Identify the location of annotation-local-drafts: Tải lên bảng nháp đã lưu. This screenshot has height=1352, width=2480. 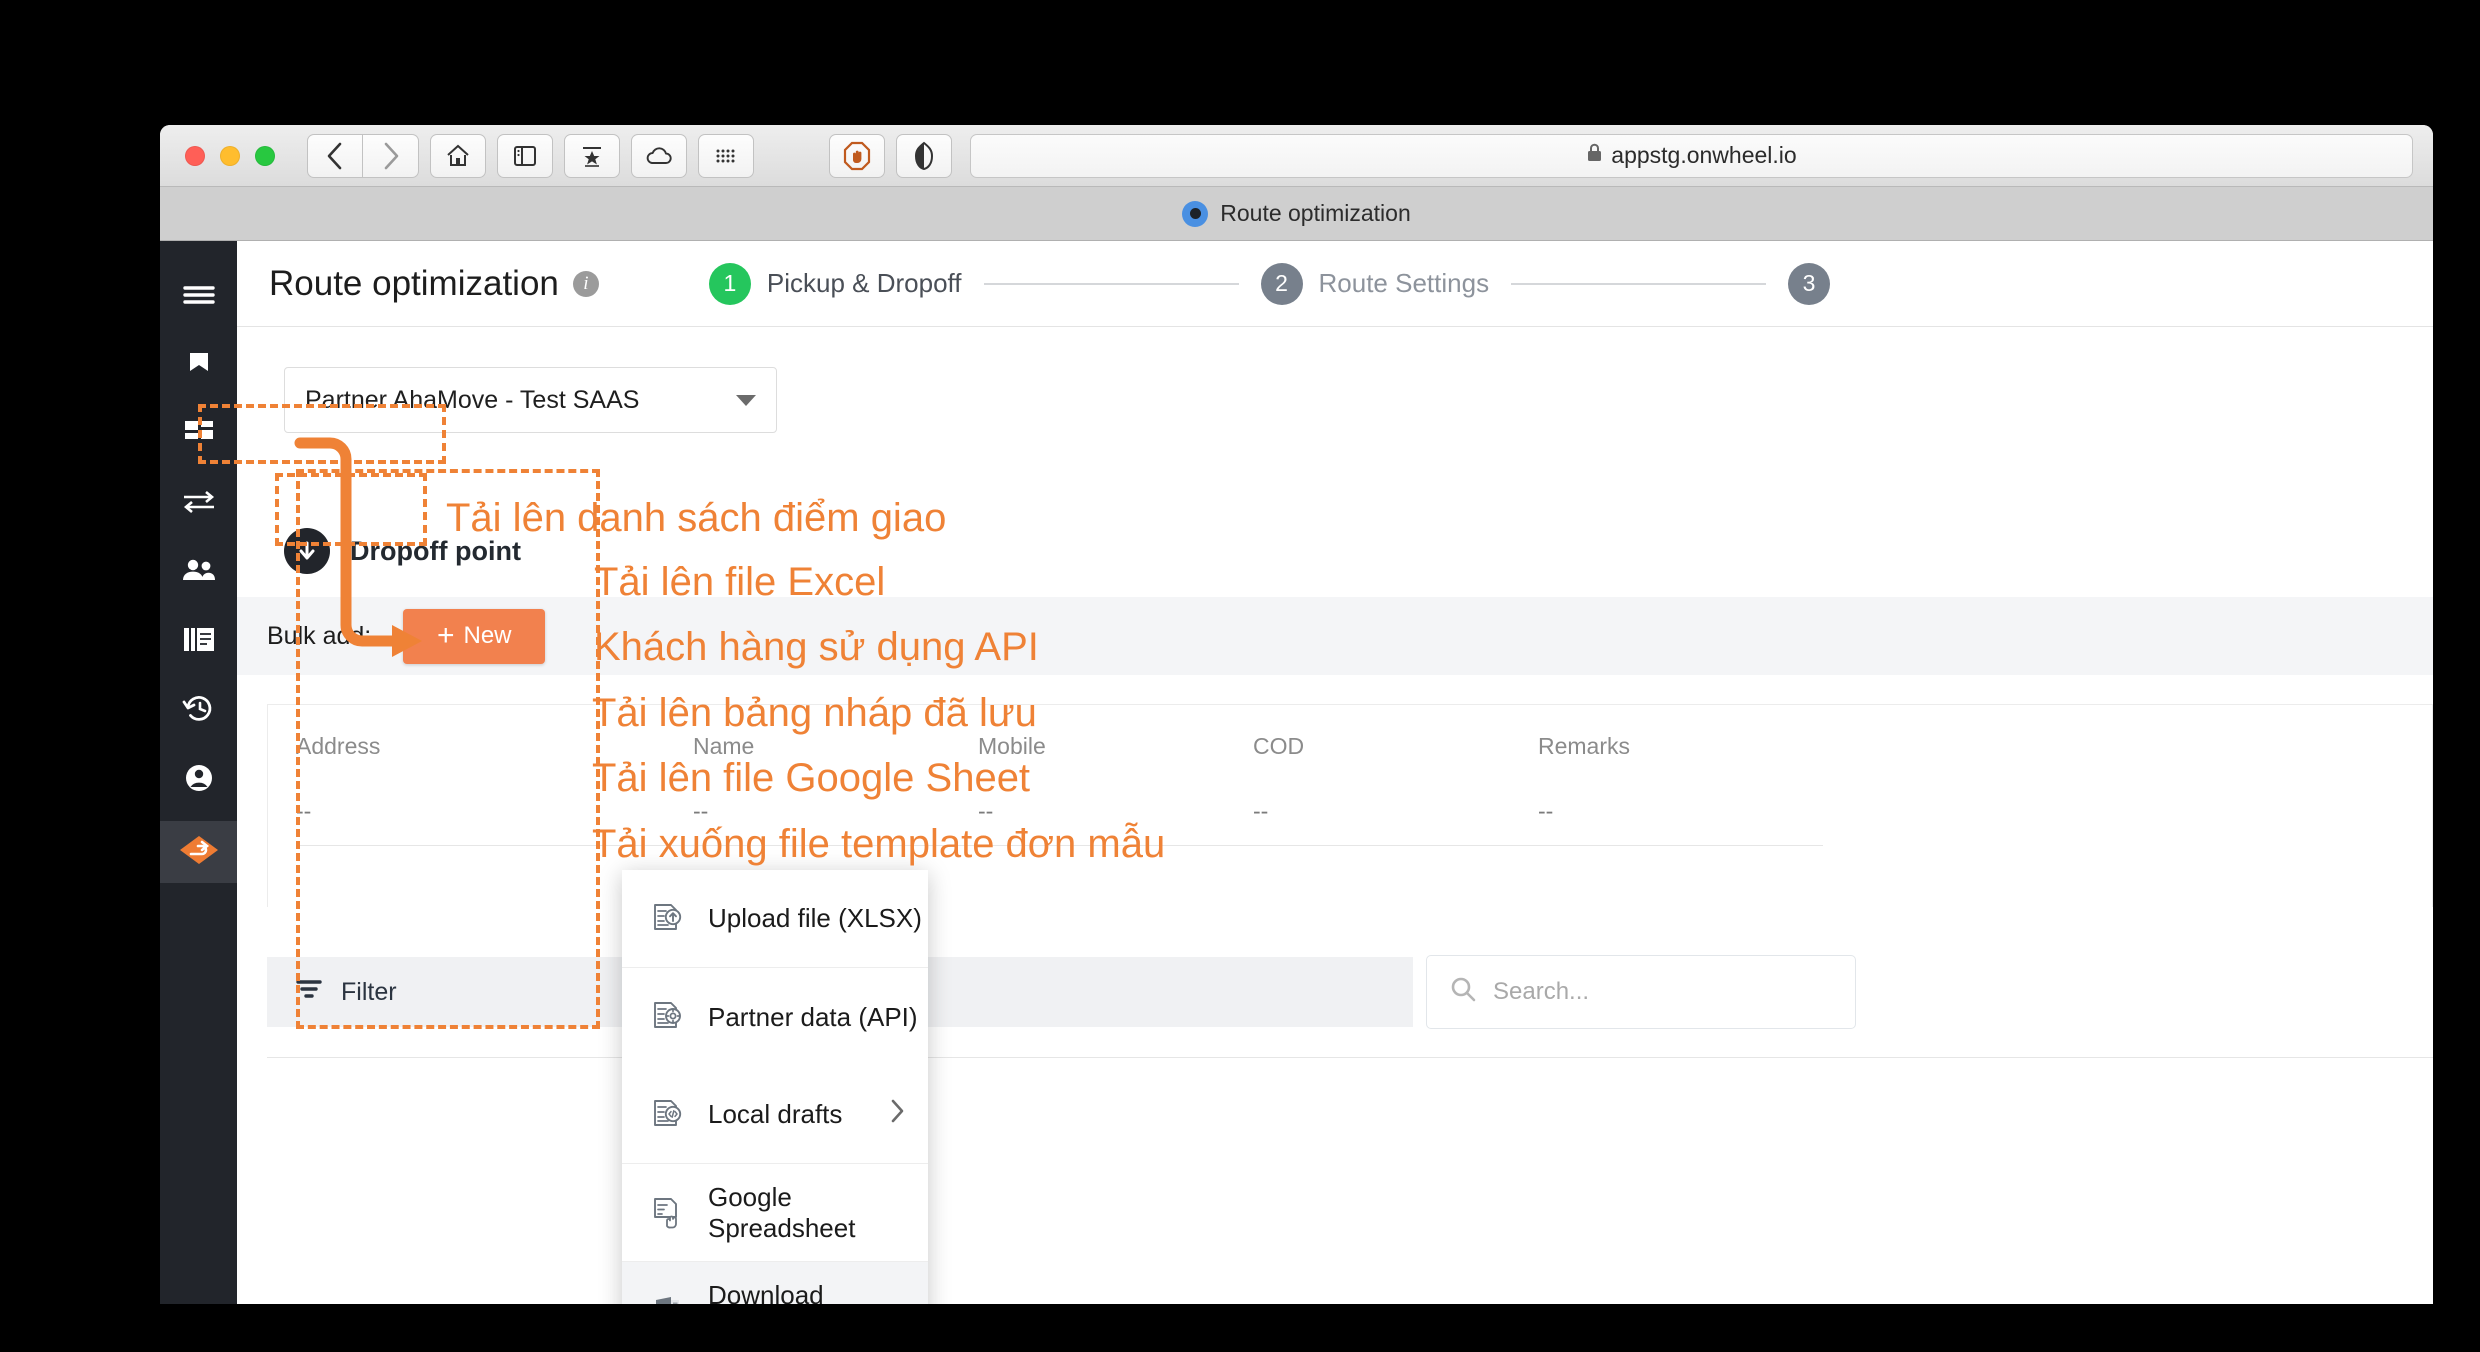
(814, 713).